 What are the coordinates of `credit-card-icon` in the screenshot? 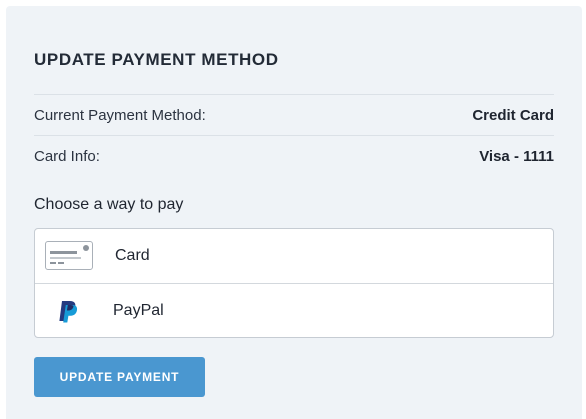 It's located at (69, 255).